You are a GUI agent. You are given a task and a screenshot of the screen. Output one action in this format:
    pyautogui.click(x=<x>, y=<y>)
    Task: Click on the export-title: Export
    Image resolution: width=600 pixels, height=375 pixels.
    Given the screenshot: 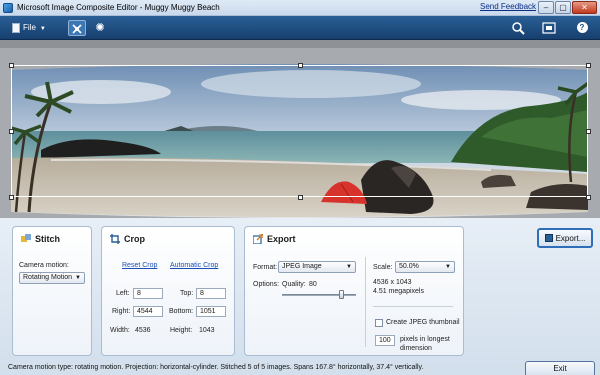 What is the action you would take?
    pyautogui.click(x=274, y=239)
    